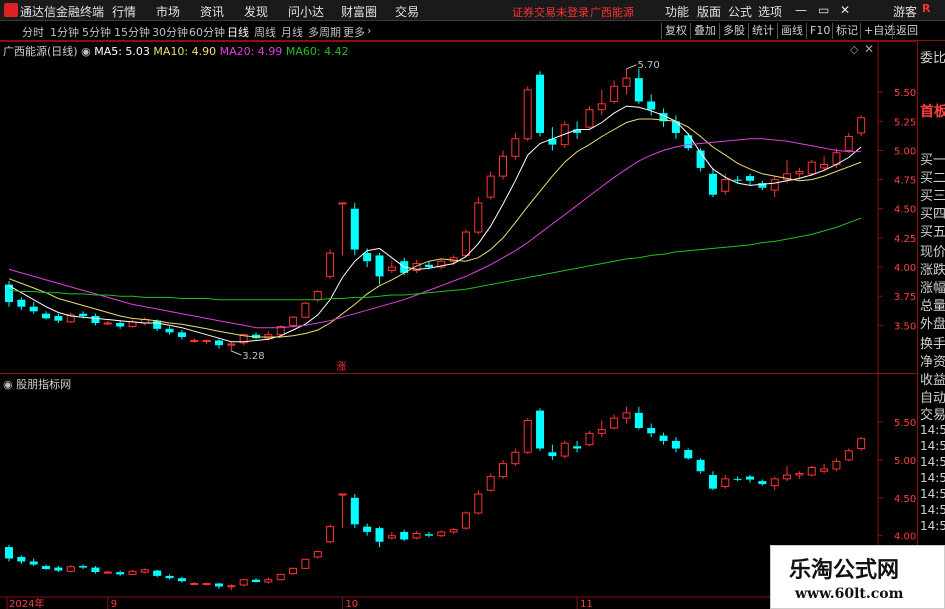  What do you see at coordinates (905, 11) in the screenshot?
I see `guest-label: 游客` at bounding box center [905, 11].